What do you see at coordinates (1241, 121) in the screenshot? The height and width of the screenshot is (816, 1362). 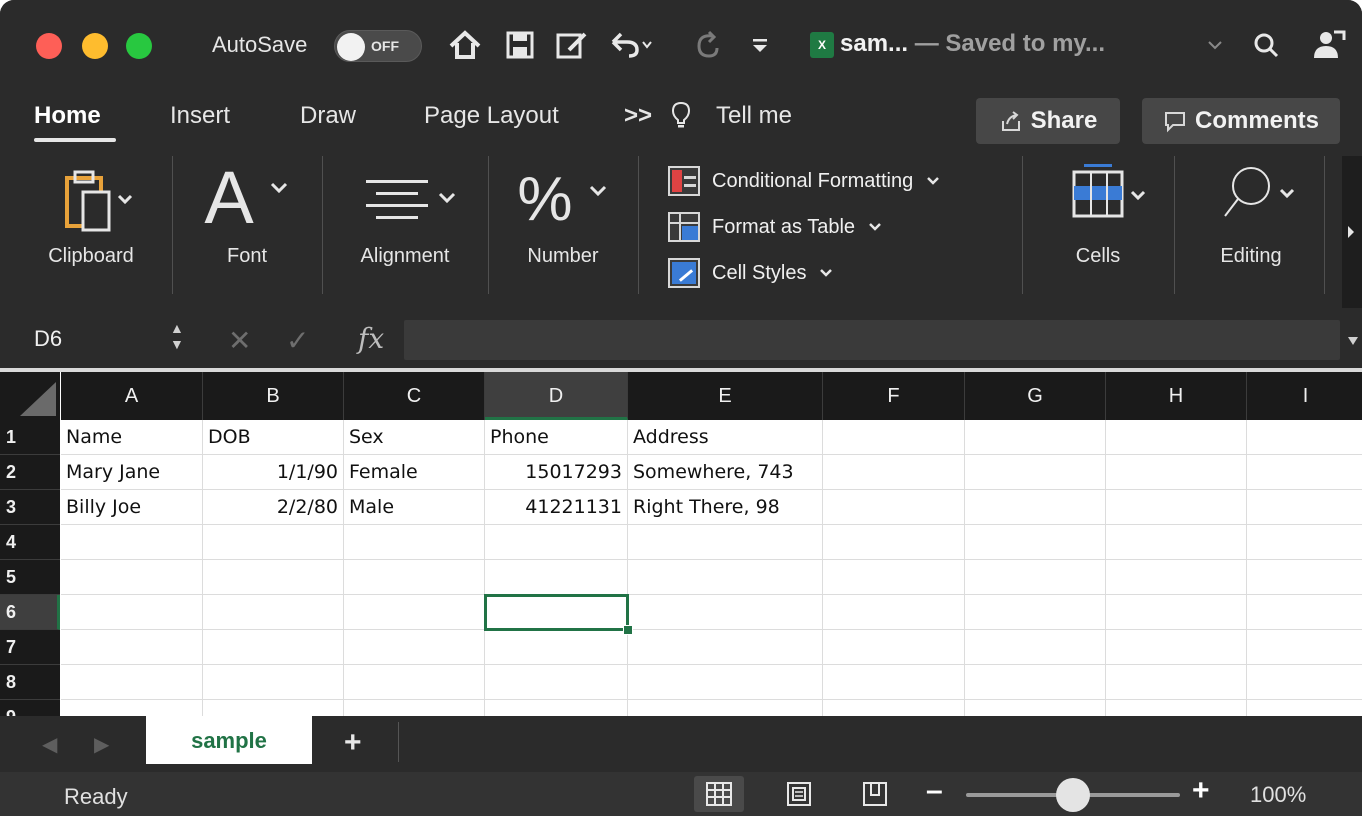 I see `comments-button: Comments` at bounding box center [1241, 121].